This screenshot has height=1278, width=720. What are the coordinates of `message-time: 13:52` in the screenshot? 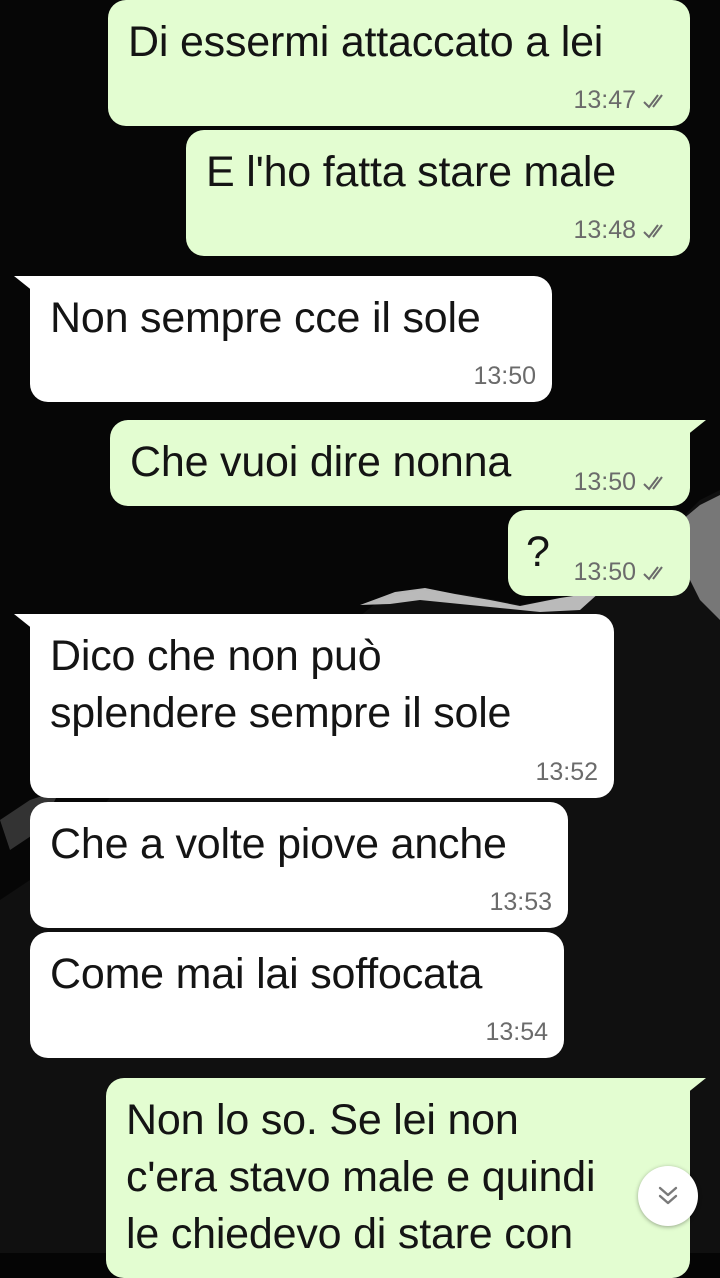 It's located at (566, 772).